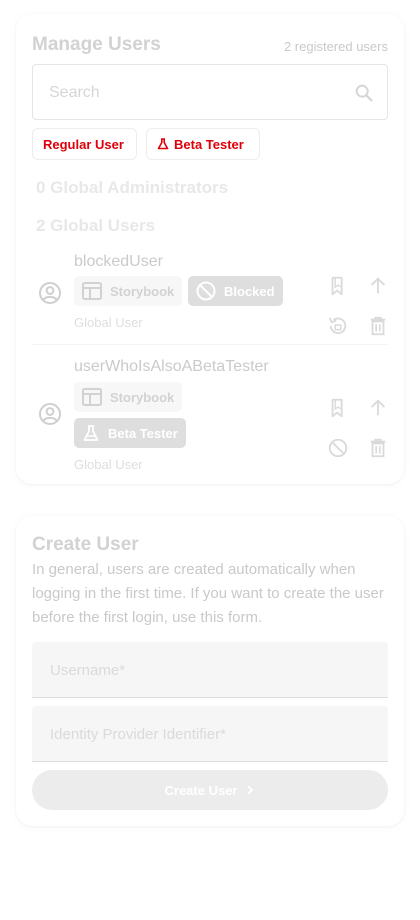 Image resolution: width=420 pixels, height=920 pixels. Describe the element at coordinates (364, 93) in the screenshot. I see `search-icon` at that location.